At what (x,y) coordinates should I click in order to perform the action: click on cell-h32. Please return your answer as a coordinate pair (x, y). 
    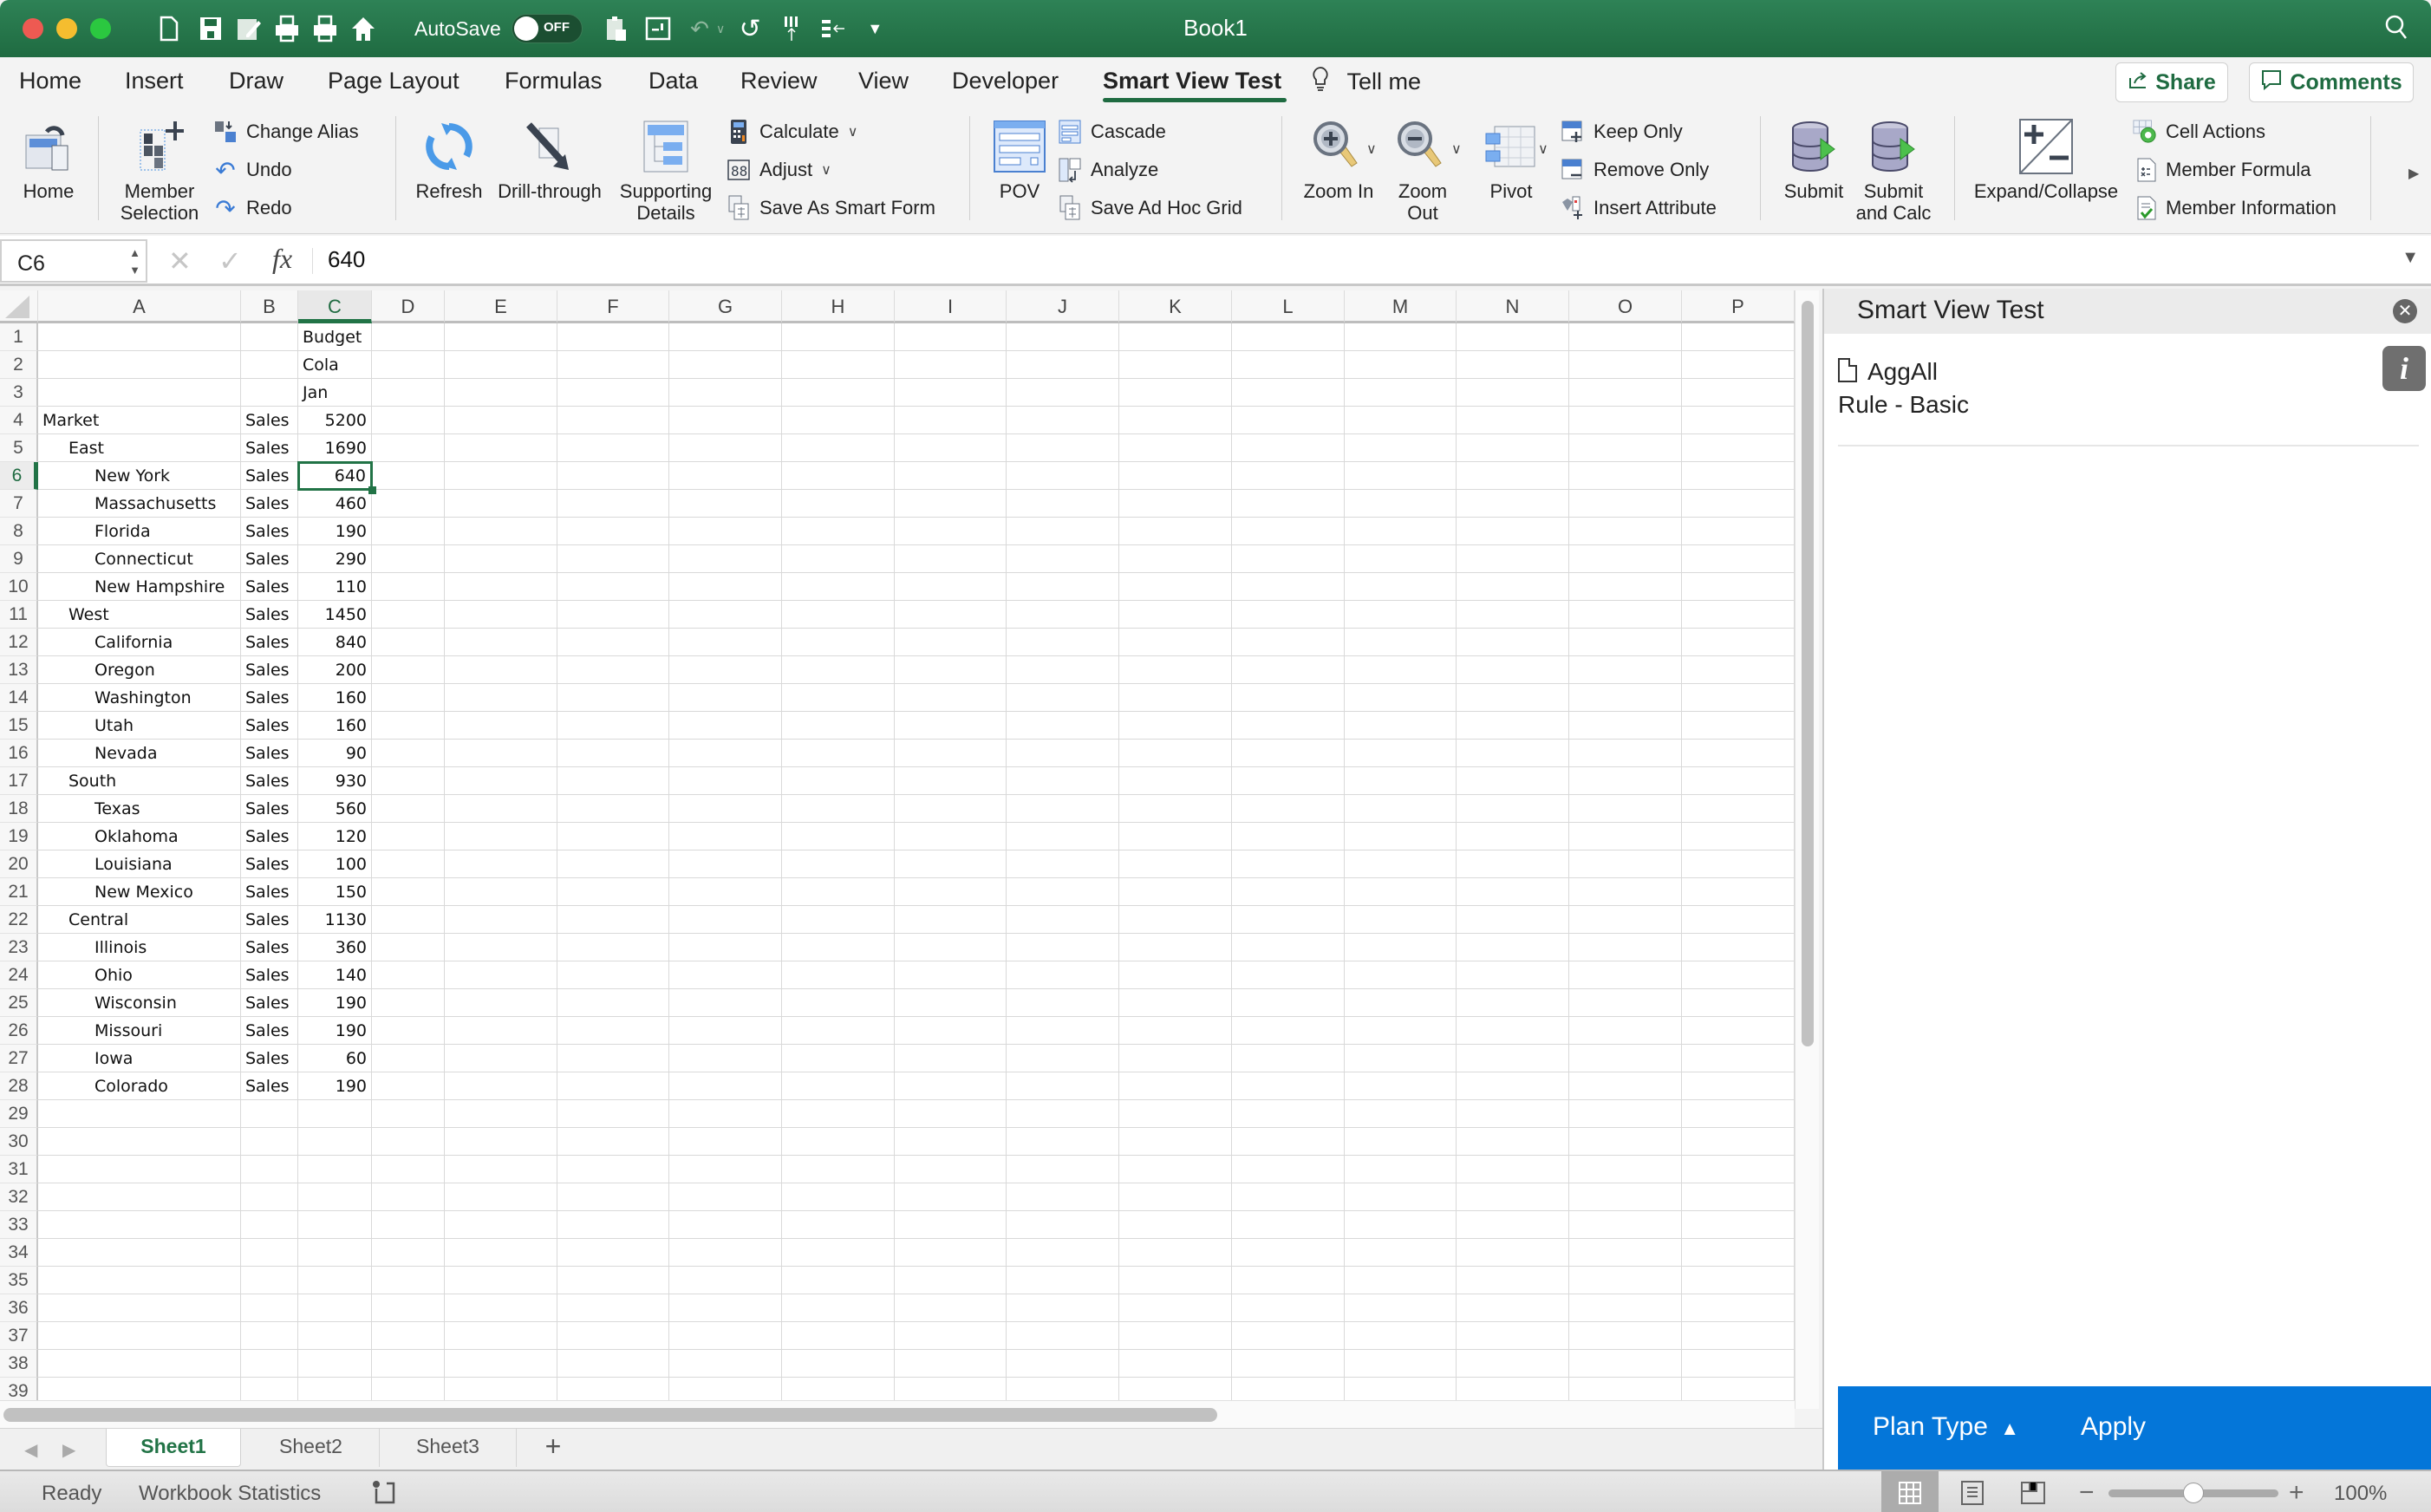
    Looking at the image, I should click on (839, 1197).